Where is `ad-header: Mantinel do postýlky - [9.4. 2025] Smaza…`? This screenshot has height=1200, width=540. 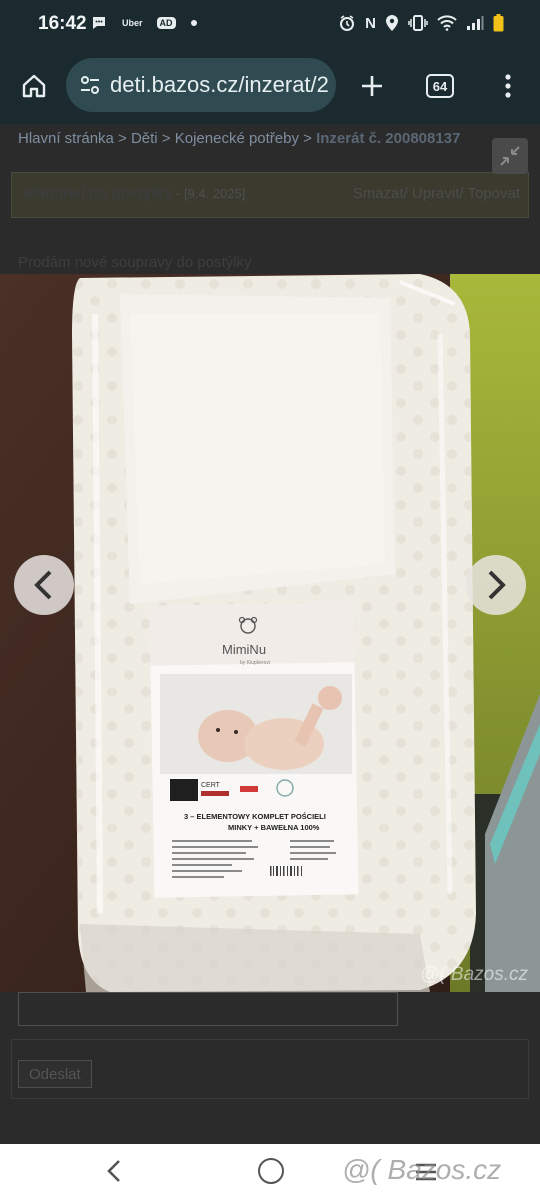 ad-header: Mantinel do postýlky - [9.4. 2025] Smaza… is located at coordinates (270, 195).